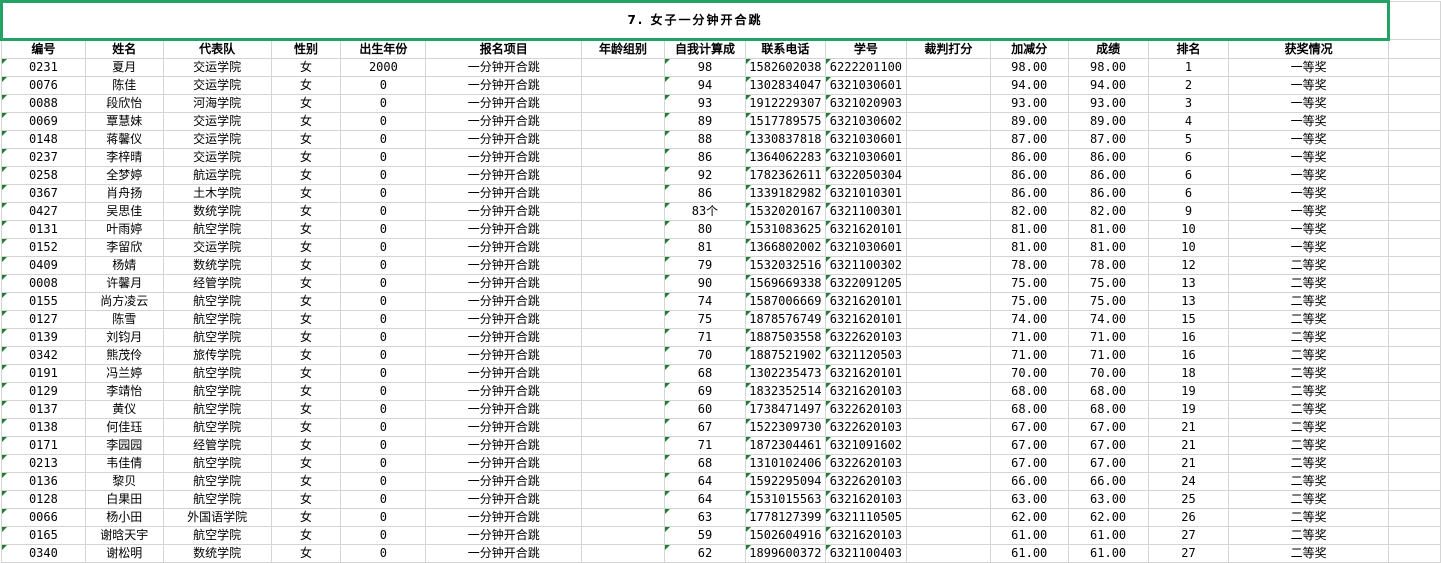 The height and width of the screenshot is (563, 1441). What do you see at coordinates (124, 553) in the screenshot?
I see `cell-name: 谢松明` at bounding box center [124, 553].